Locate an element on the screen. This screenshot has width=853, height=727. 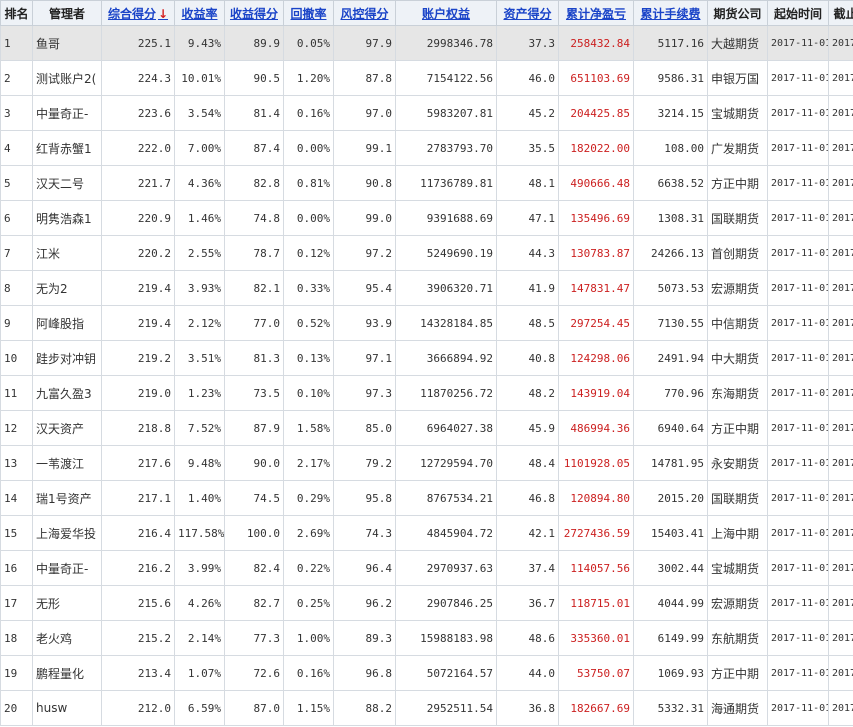
cell-manager: 跬步对冲钥 is located at coordinates (67, 358).